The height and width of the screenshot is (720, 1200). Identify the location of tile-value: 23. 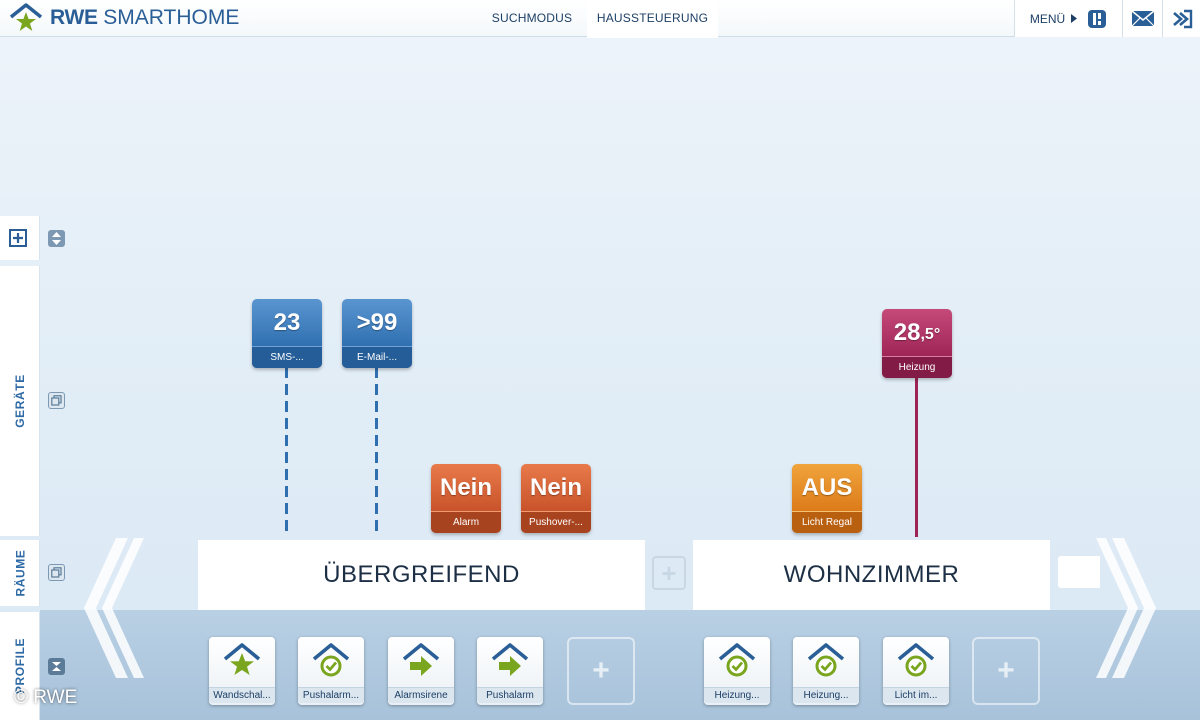
(287, 322).